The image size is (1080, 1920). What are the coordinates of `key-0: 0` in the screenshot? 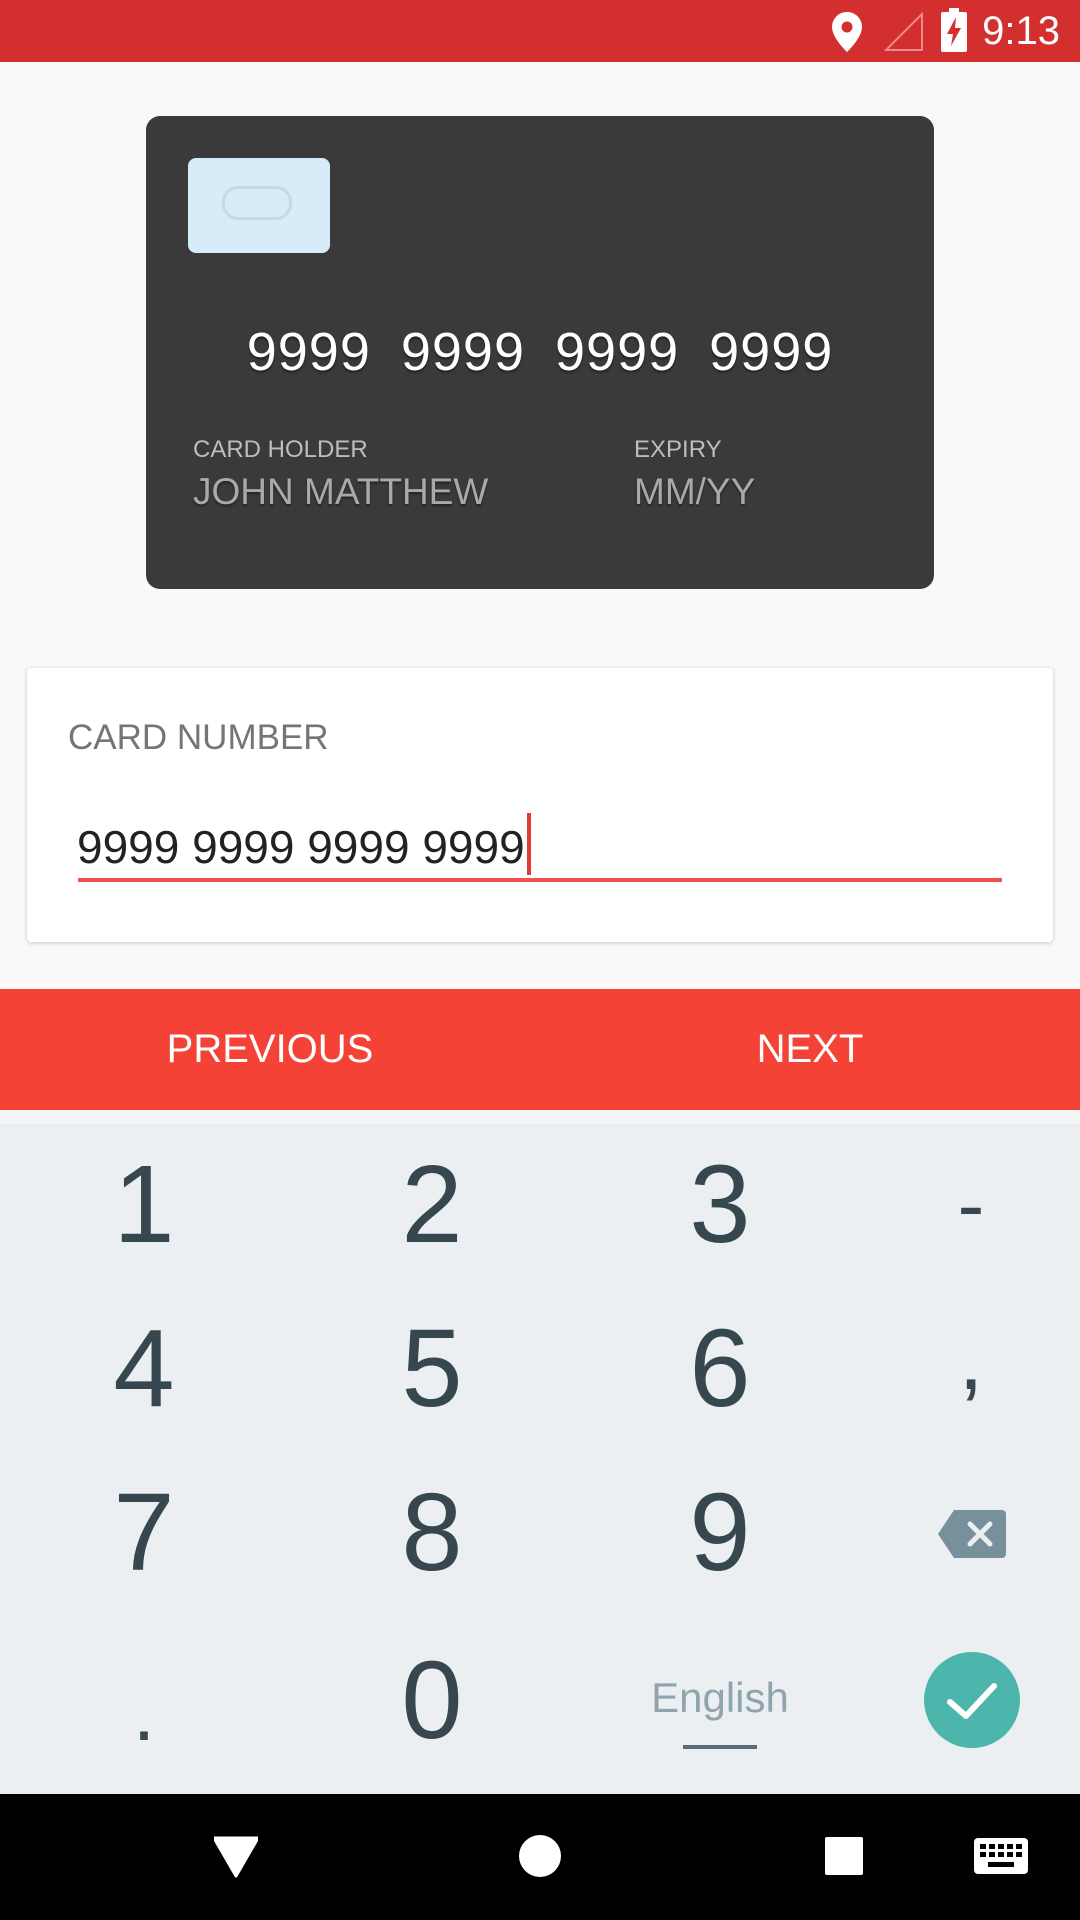 It's located at (432, 1701).